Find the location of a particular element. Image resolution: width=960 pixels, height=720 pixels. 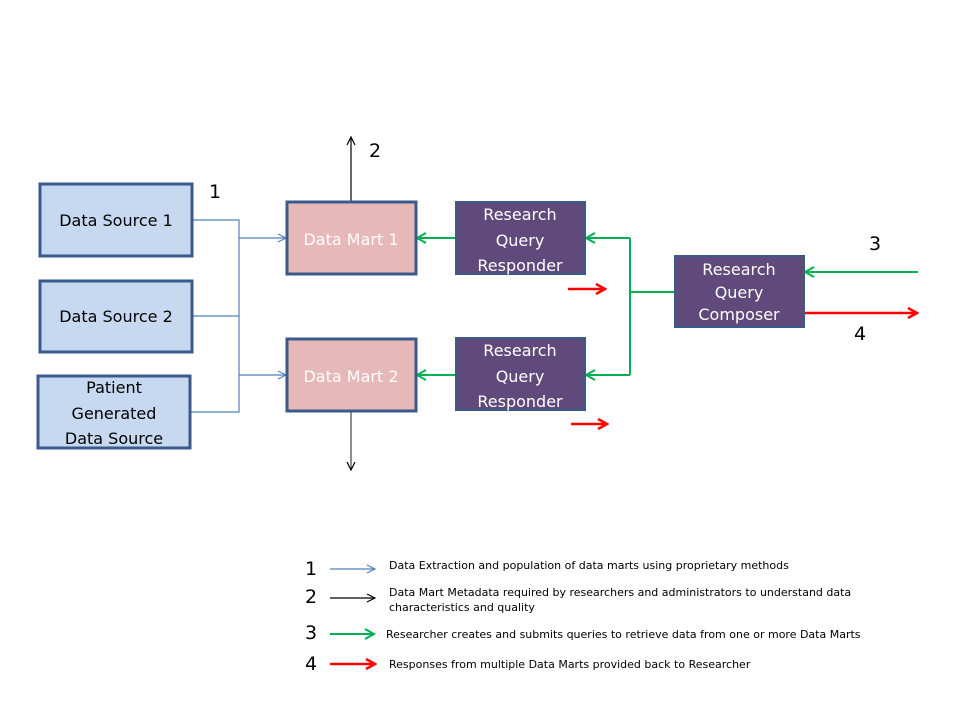

data-mart-1: Data Mart 1 is located at coordinates (351, 238).